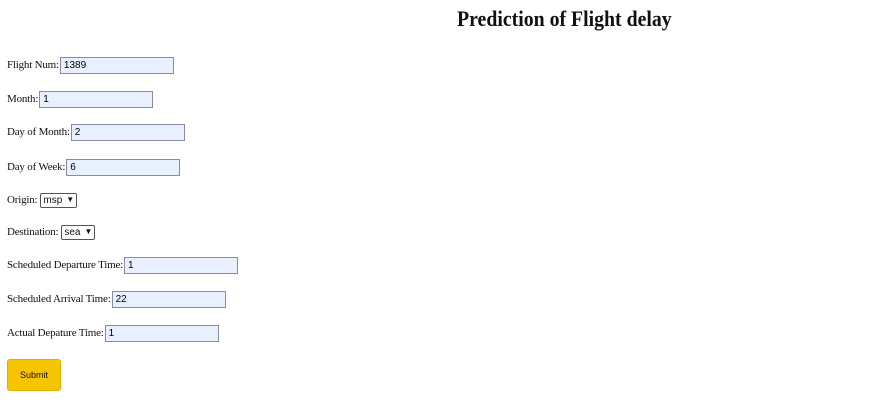 The width and height of the screenshot is (886, 405). I want to click on actual-departure-input, so click(161, 333).